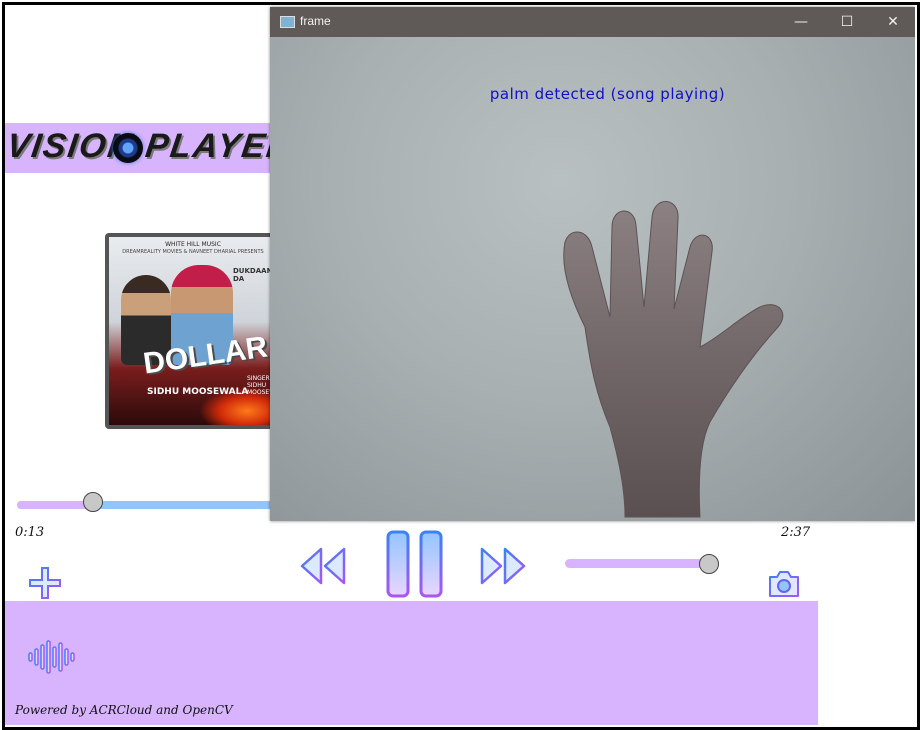 The width and height of the screenshot is (920, 730). I want to click on app-banner: VISION PLAYER, so click(137, 148).